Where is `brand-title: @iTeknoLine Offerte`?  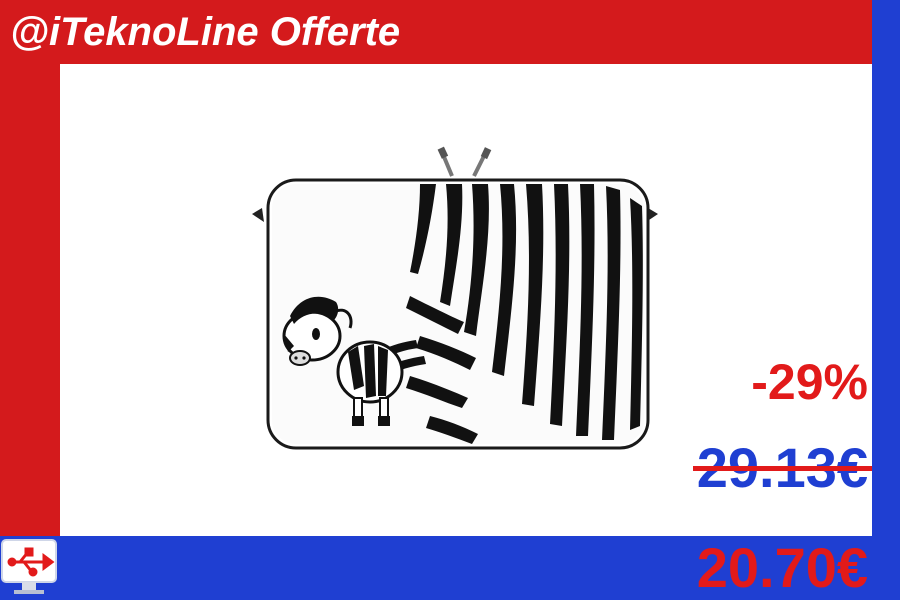
brand-title: @iTeknoLine Offerte is located at coordinates (205, 32).